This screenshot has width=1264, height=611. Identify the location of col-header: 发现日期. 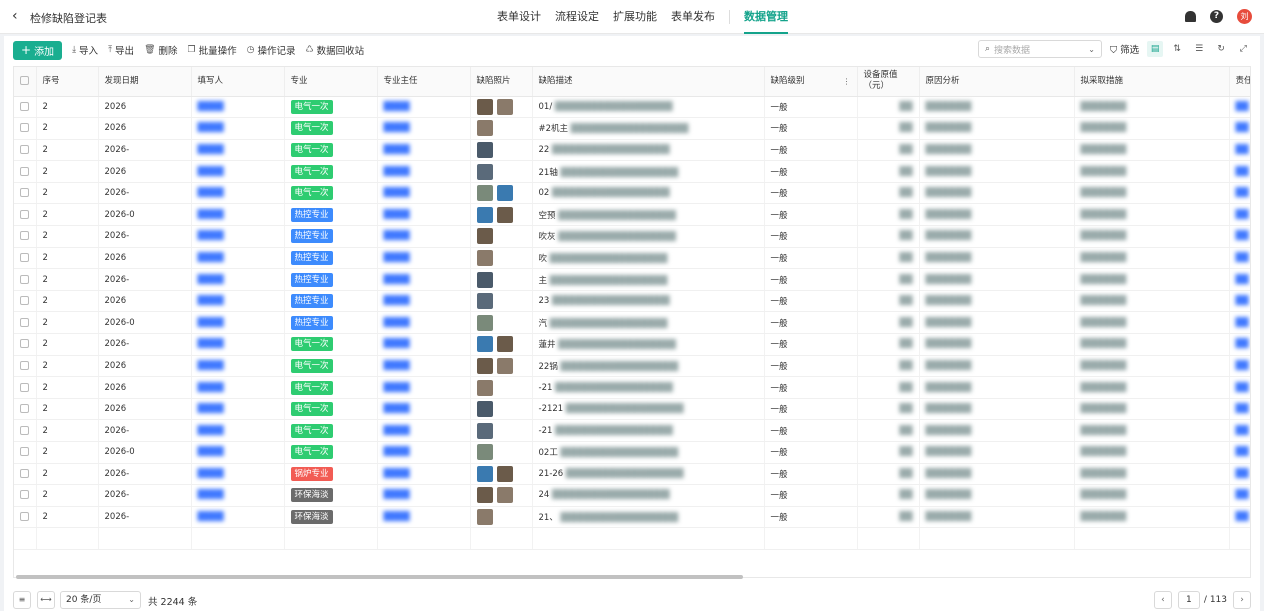
(145, 82).